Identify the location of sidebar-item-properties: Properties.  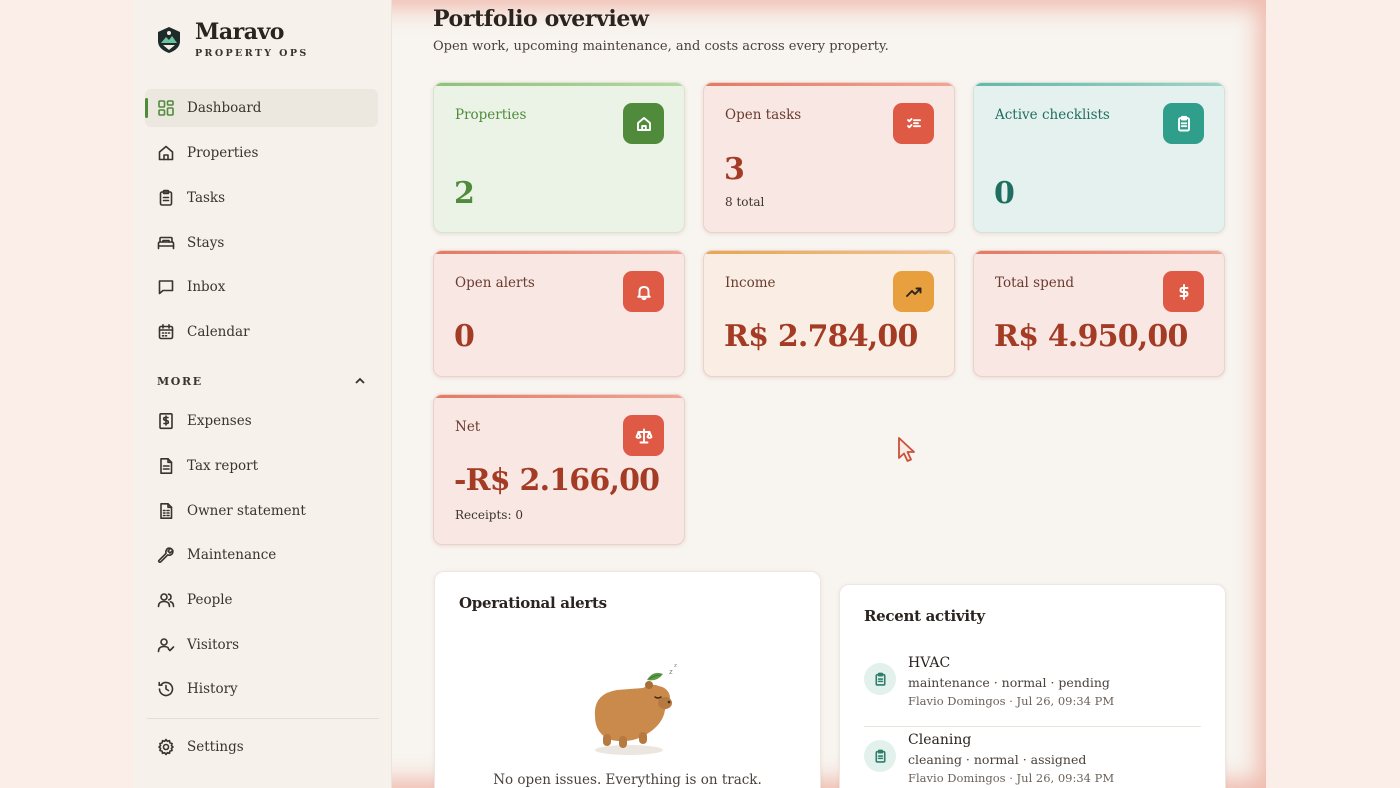
(261, 153).